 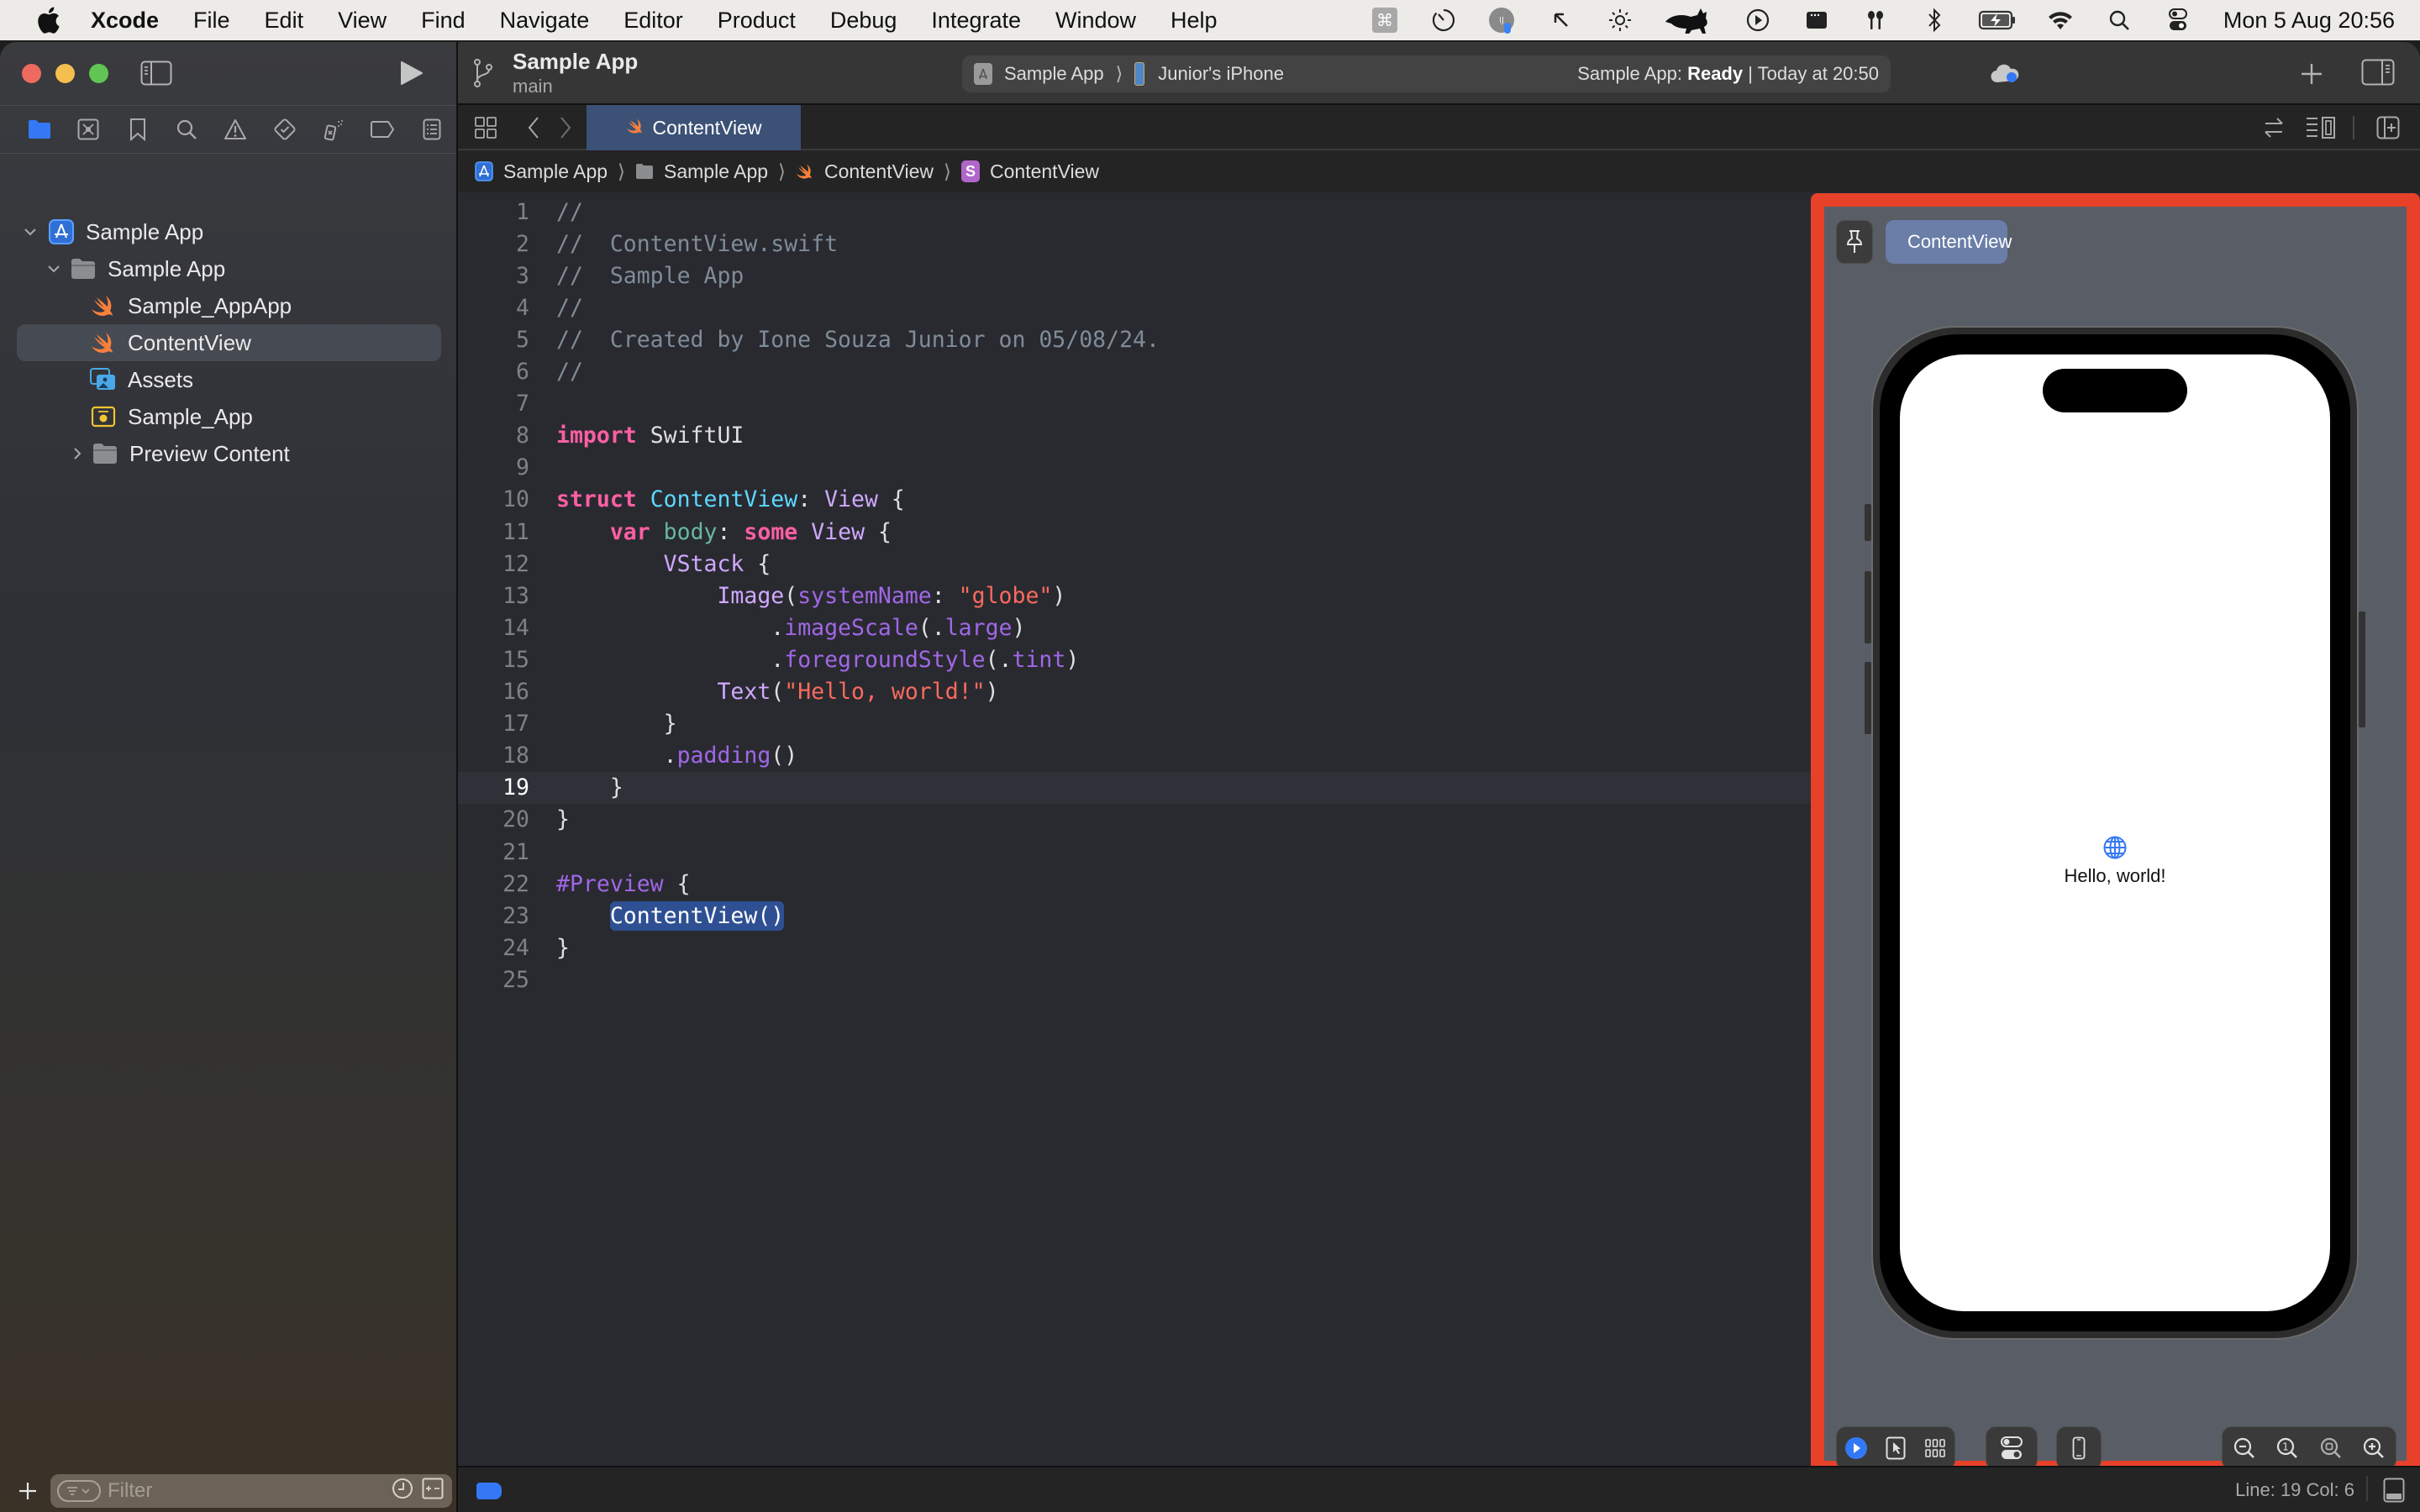 What do you see at coordinates (411, 73) in the screenshot?
I see `run-button` at bounding box center [411, 73].